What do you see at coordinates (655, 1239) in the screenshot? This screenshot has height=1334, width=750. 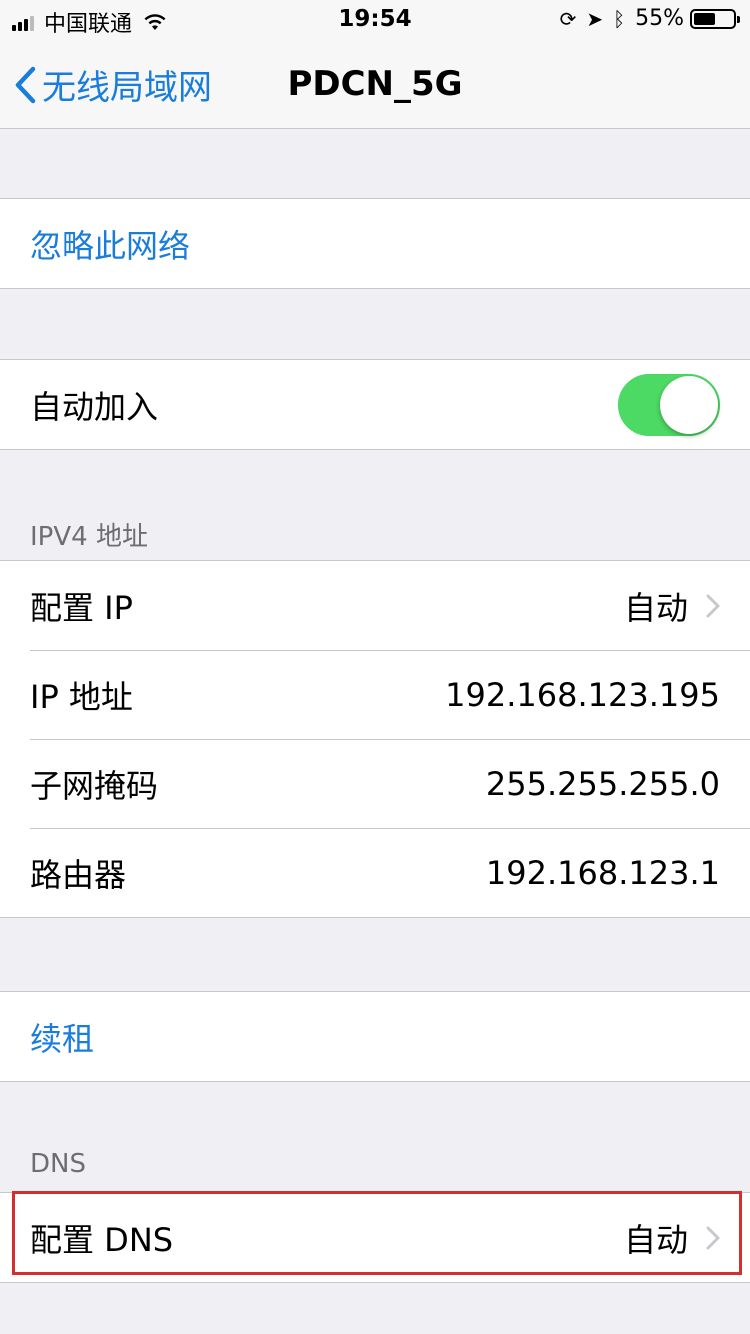 I see `configure-dns-value: 自动` at bounding box center [655, 1239].